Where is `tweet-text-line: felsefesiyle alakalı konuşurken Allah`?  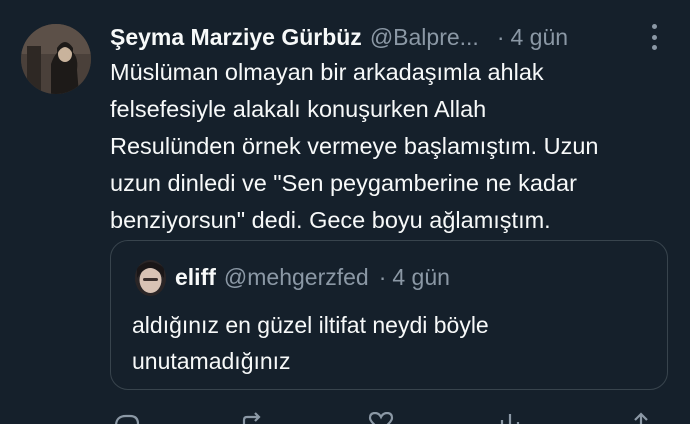
tweet-text-line: felsefesiyle alakalı konuşurken Allah is located at coordinates (298, 109).